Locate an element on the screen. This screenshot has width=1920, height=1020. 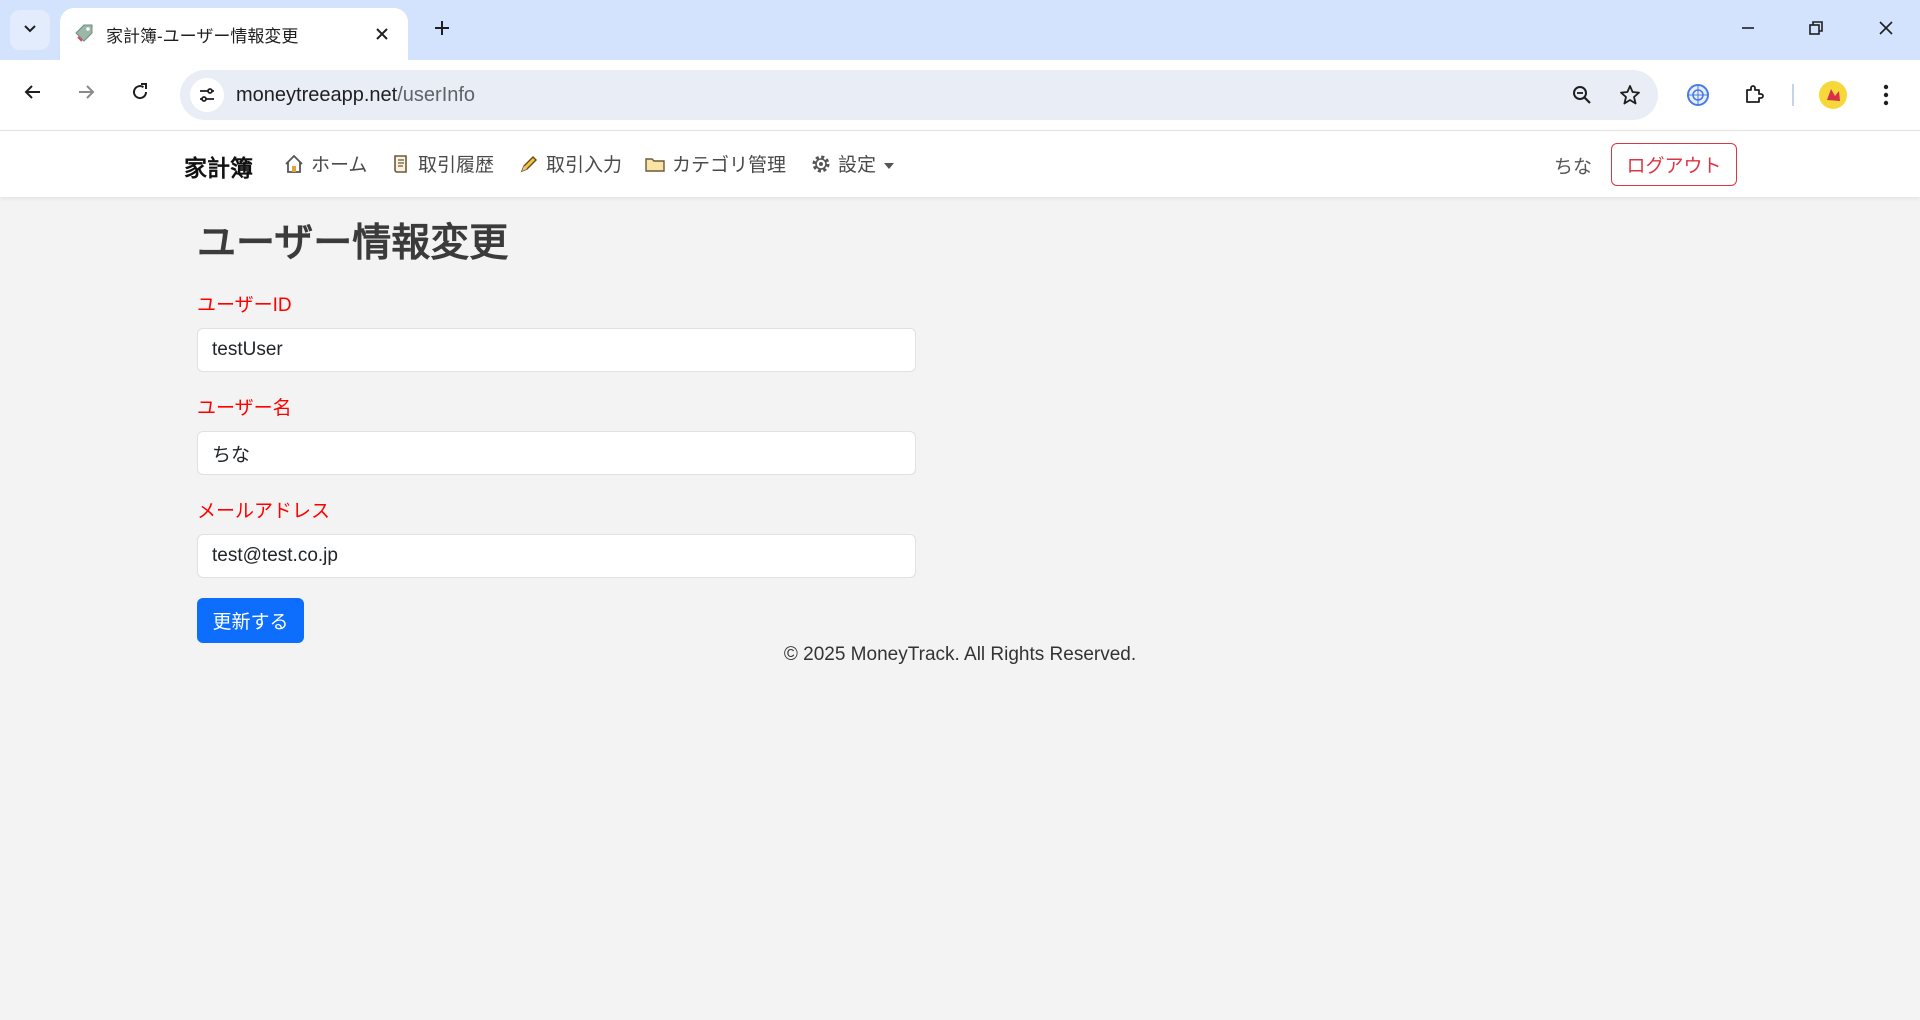
folder-icon is located at coordinates (655, 164).